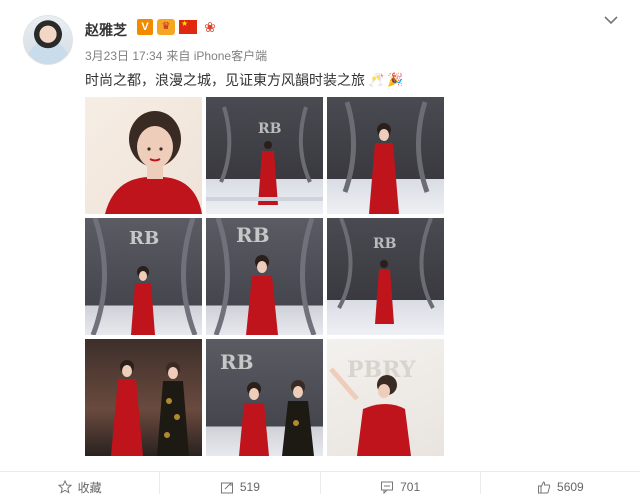  I want to click on photo-9: PBRY, so click(385, 397).